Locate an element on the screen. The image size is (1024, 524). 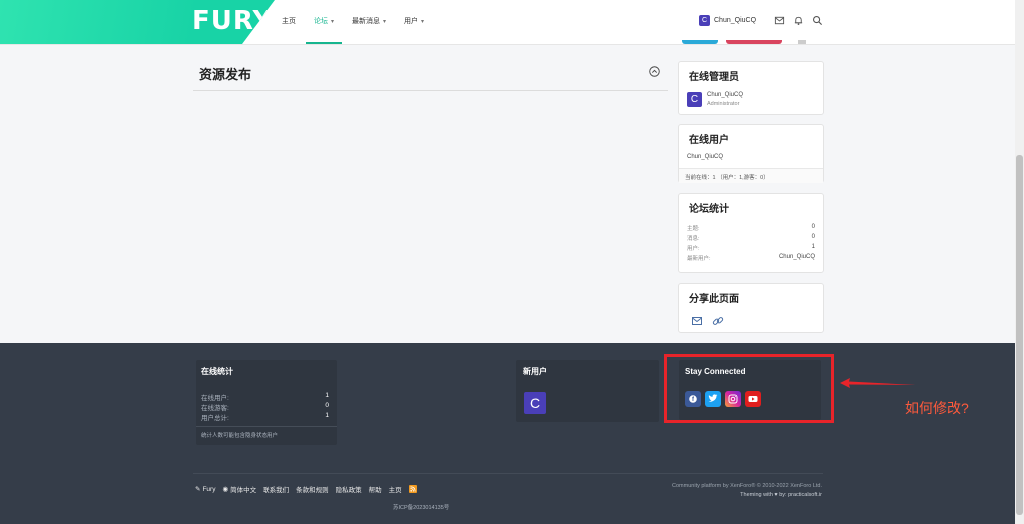
icp-license-link: 苏ICP备2023014135号 is located at coordinates (421, 507).